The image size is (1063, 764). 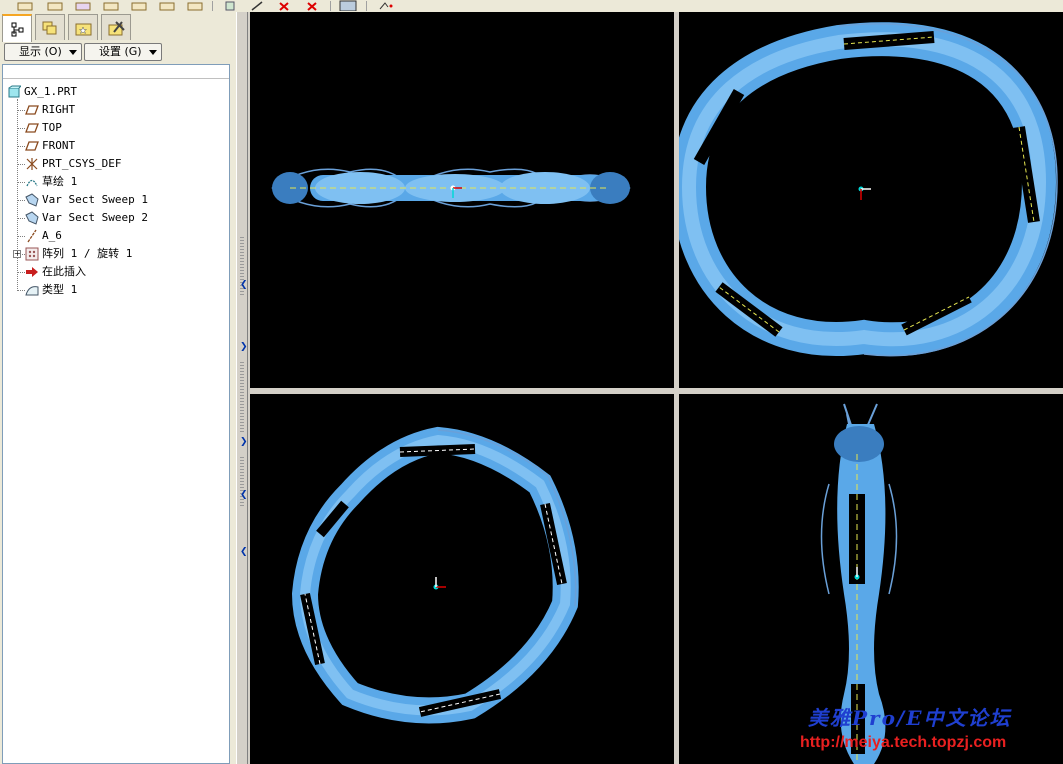 What do you see at coordinates (903, 742) in the screenshot?
I see `watermark-url: http://meiya.tech.topzj.com` at bounding box center [903, 742].